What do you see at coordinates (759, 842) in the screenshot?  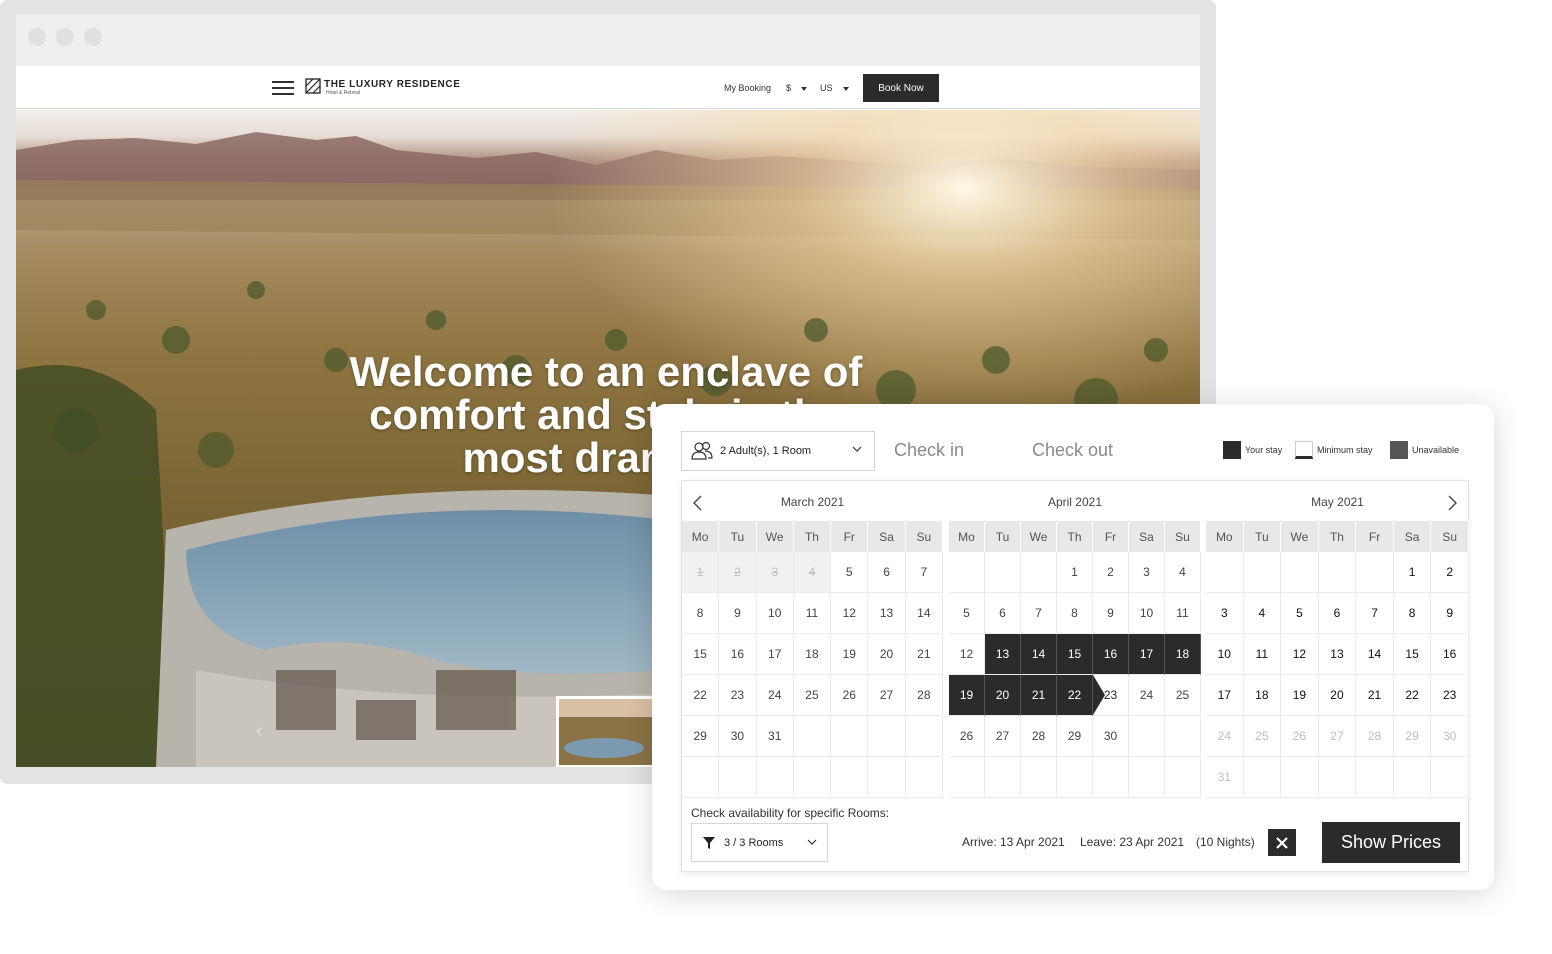 I see `rooms-filter-select: 3 / 3 Rooms` at bounding box center [759, 842].